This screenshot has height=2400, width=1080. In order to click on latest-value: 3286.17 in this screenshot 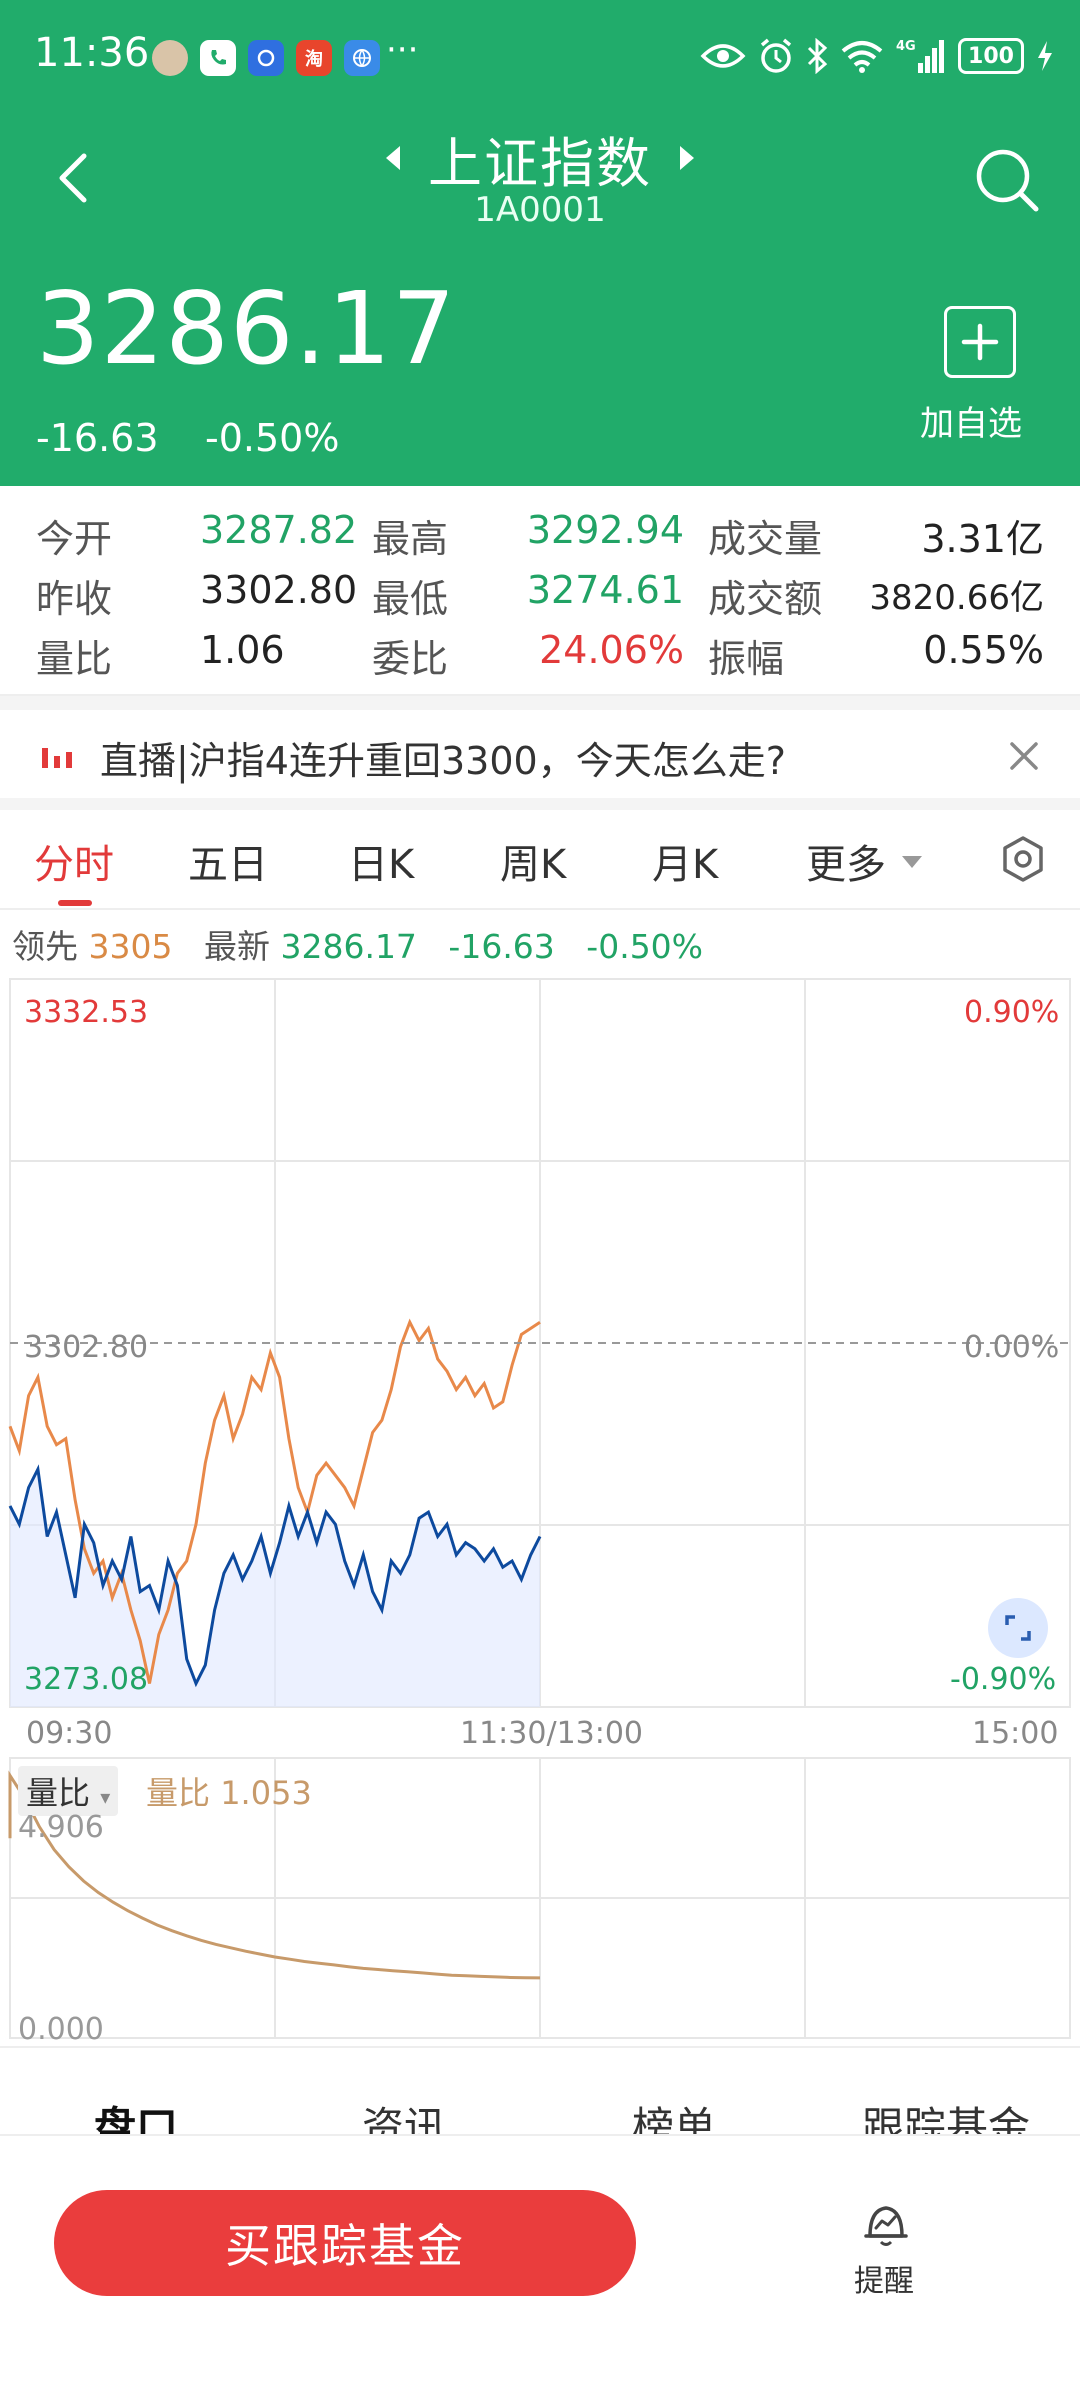, I will do `click(348, 946)`.